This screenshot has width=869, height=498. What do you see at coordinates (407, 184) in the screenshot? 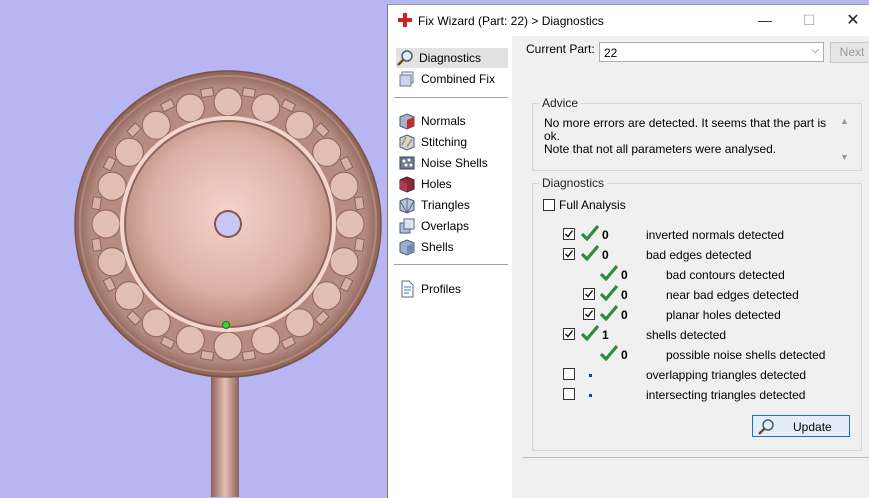
I see `holes-cube-icon` at bounding box center [407, 184].